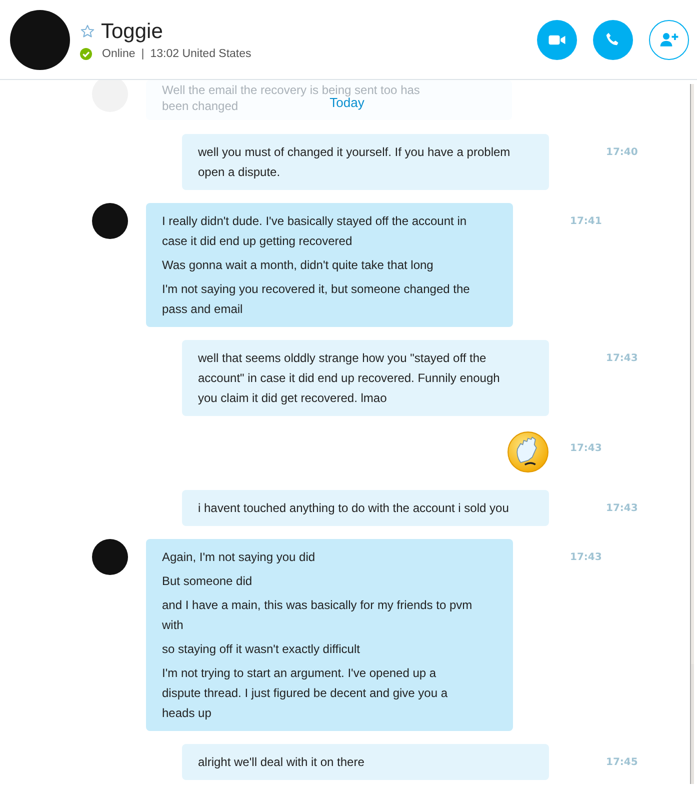 The width and height of the screenshot is (697, 793). What do you see at coordinates (86, 54) in the screenshot?
I see `online-status-icon` at bounding box center [86, 54].